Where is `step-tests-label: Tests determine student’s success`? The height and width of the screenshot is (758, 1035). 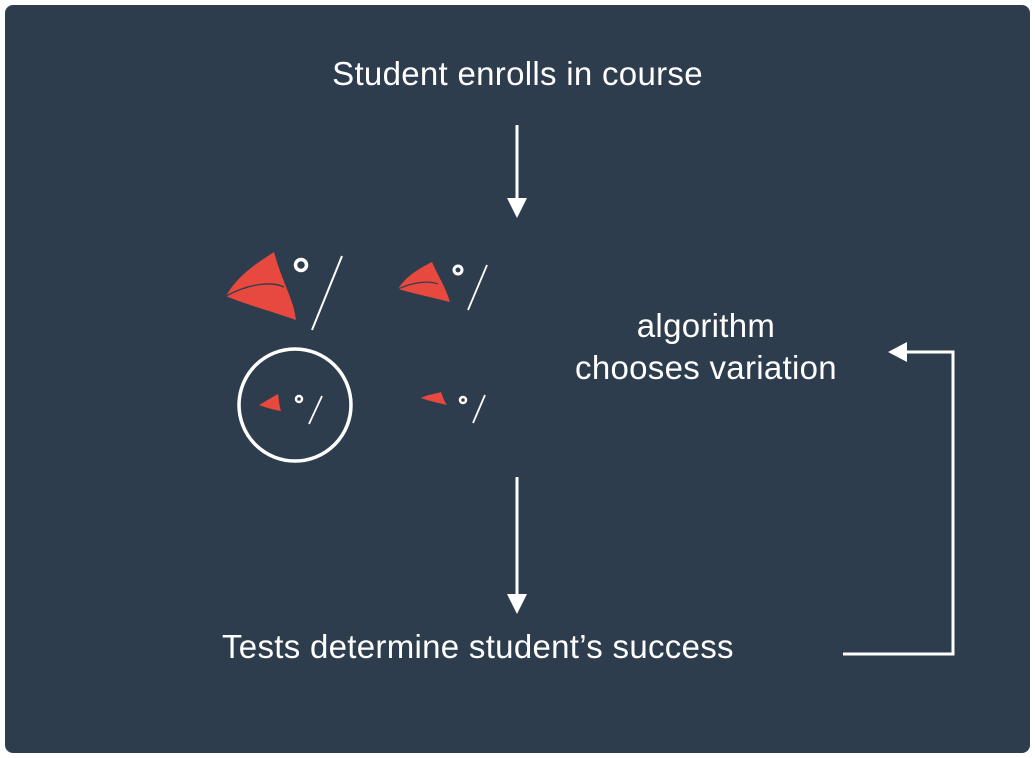 step-tests-label: Tests determine student’s success is located at coordinates (478, 646).